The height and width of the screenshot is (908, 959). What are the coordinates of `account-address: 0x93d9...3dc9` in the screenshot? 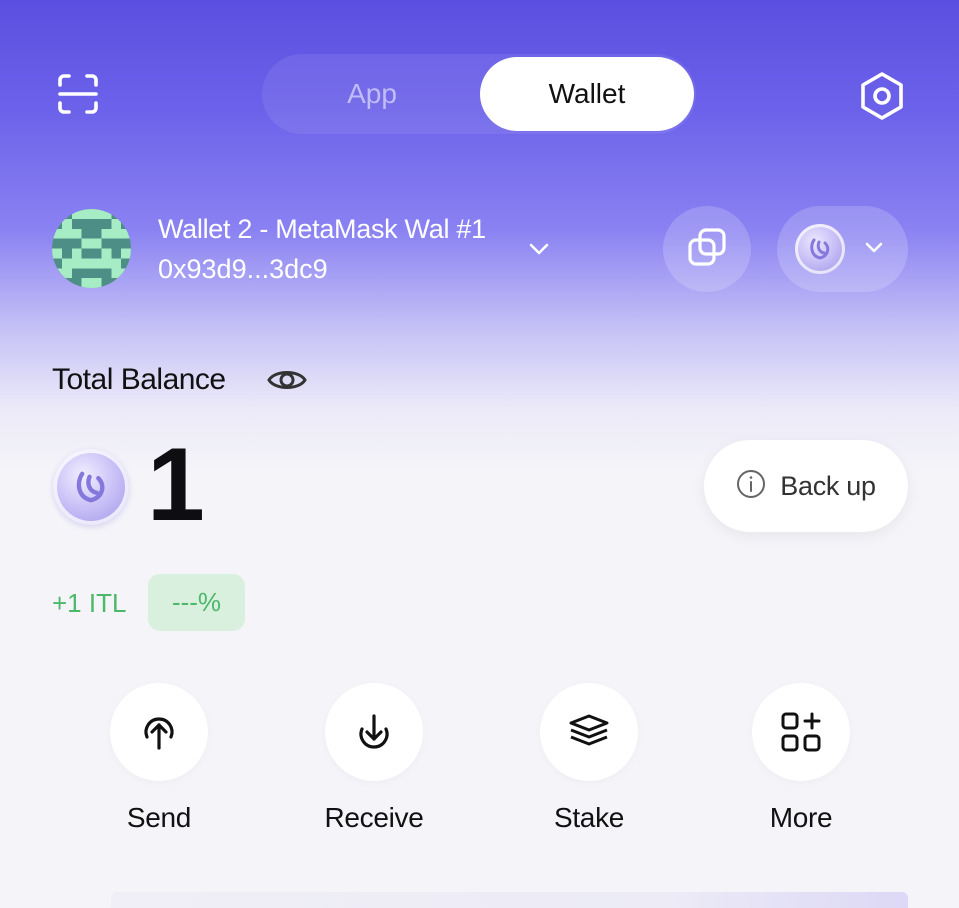 It's located at (243, 269).